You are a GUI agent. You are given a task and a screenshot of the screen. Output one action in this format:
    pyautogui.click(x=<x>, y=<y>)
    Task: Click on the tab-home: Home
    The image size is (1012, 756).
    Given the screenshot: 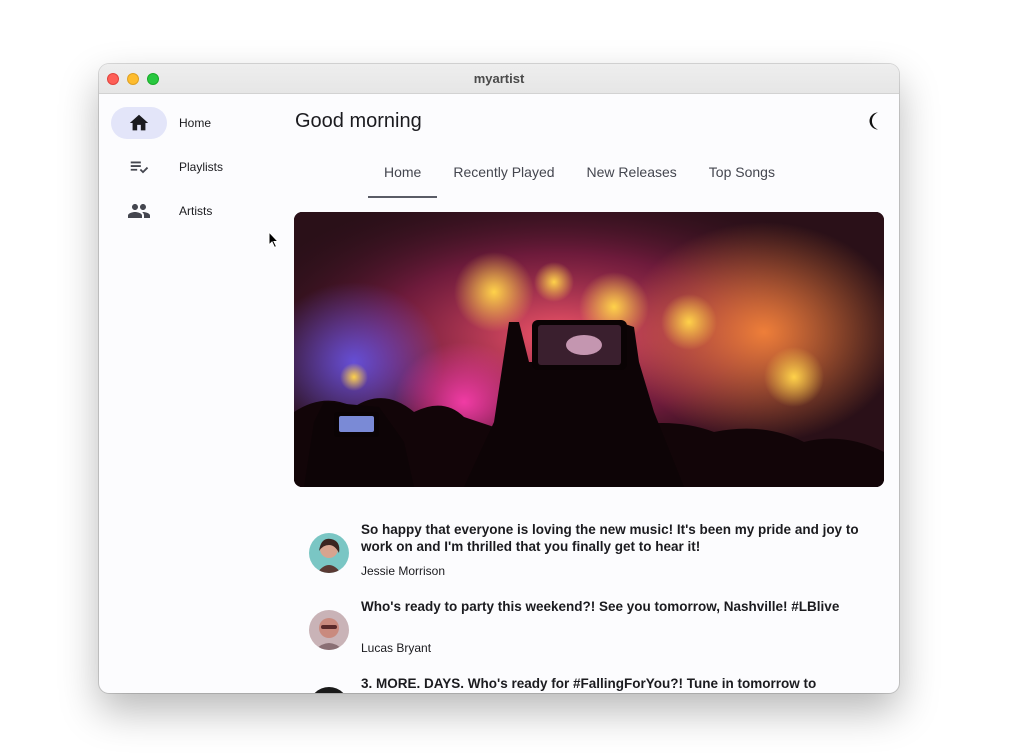 What is the action you would take?
    pyautogui.click(x=403, y=175)
    